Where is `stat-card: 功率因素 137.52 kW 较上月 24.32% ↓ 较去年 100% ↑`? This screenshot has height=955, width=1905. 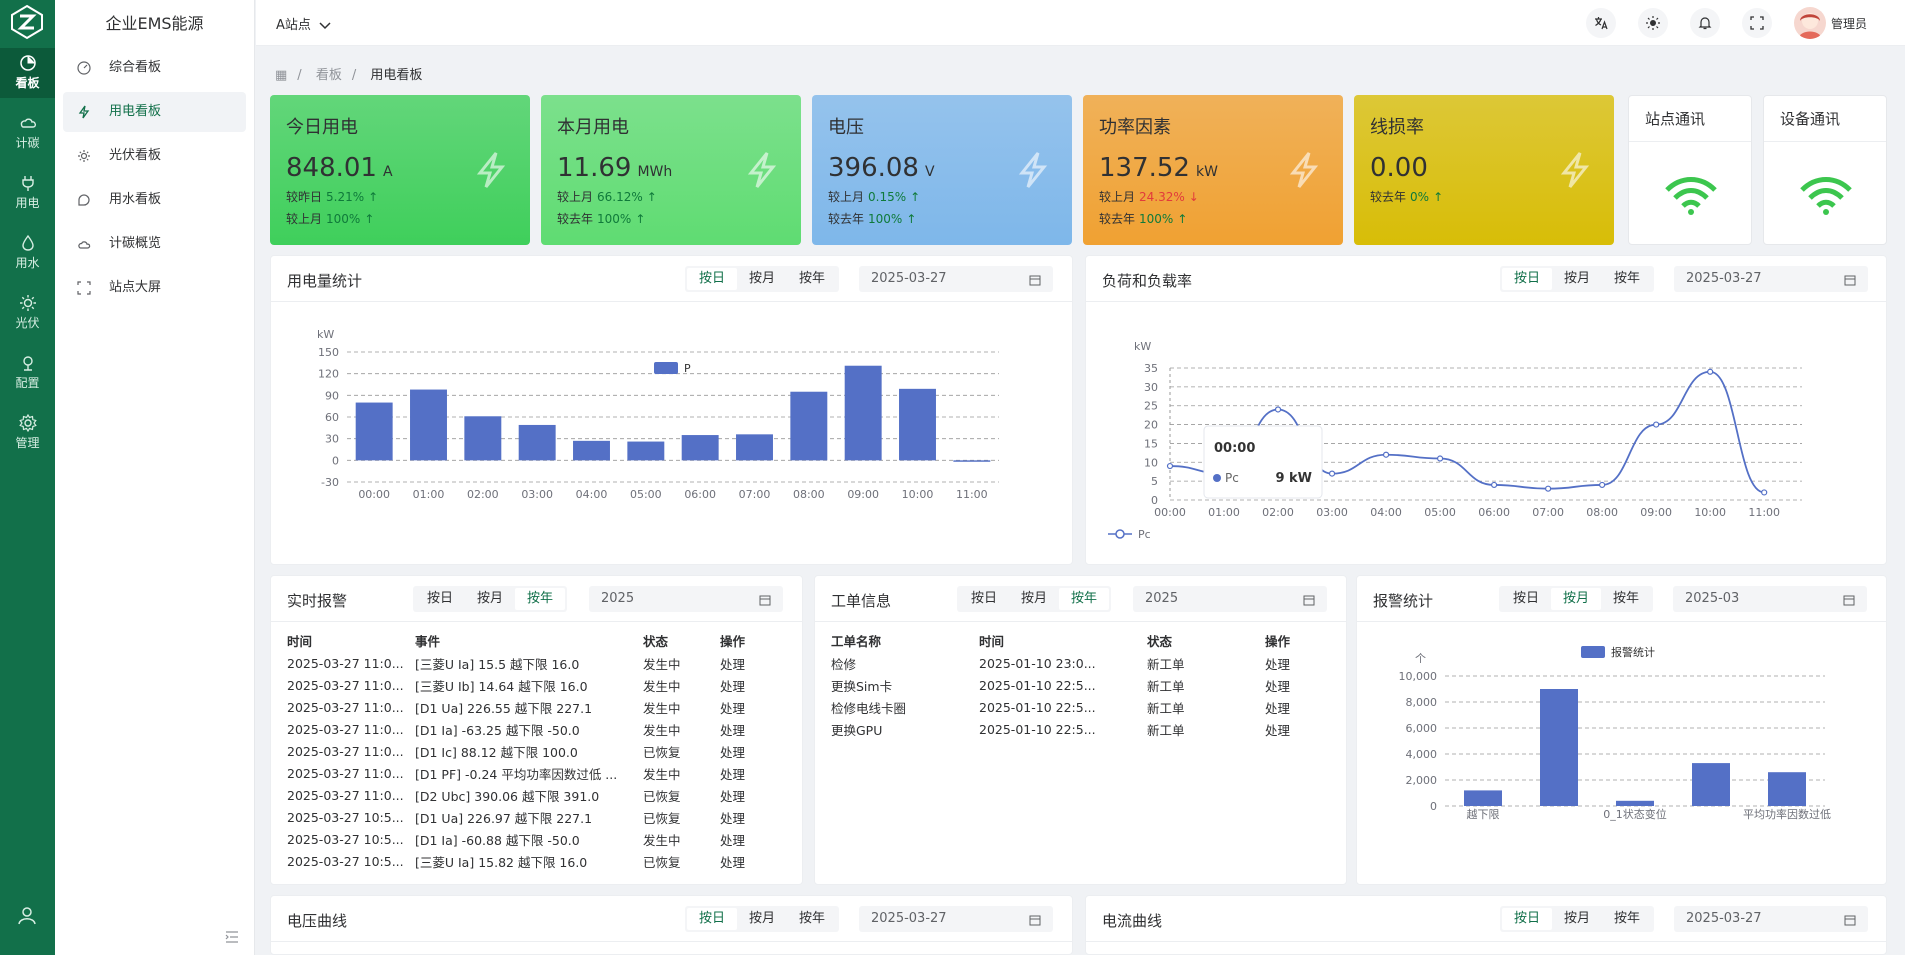
stat-card: 功率因素 137.52 kW 较上月 24.32% ↓ 较去年 100% ↑ is located at coordinates (1213, 170).